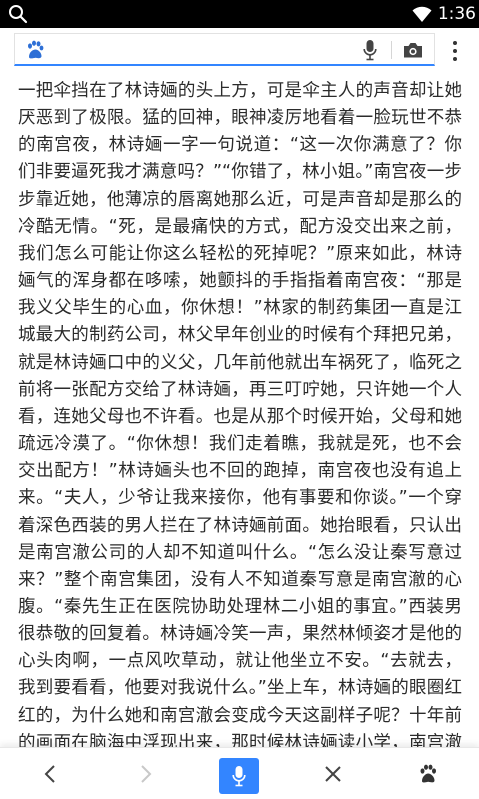  I want to click on back-button, so click(51, 774).